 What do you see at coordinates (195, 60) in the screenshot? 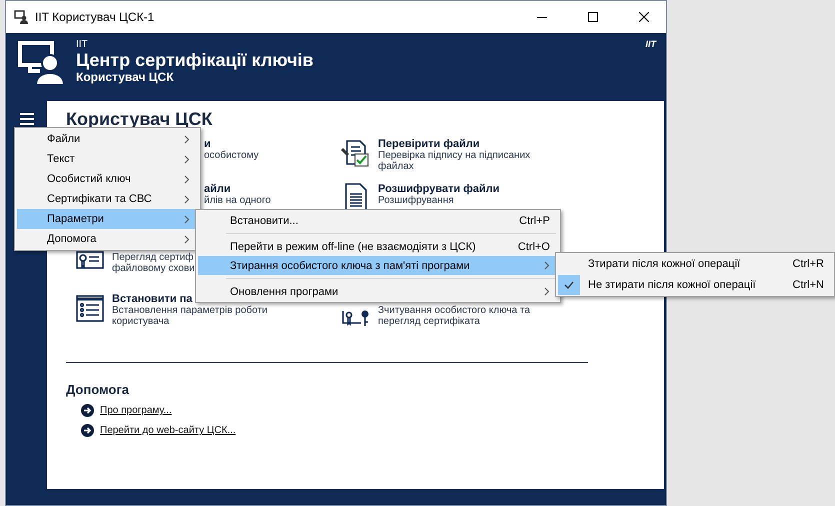
I see `app-title: Центр сертифікації ключів` at bounding box center [195, 60].